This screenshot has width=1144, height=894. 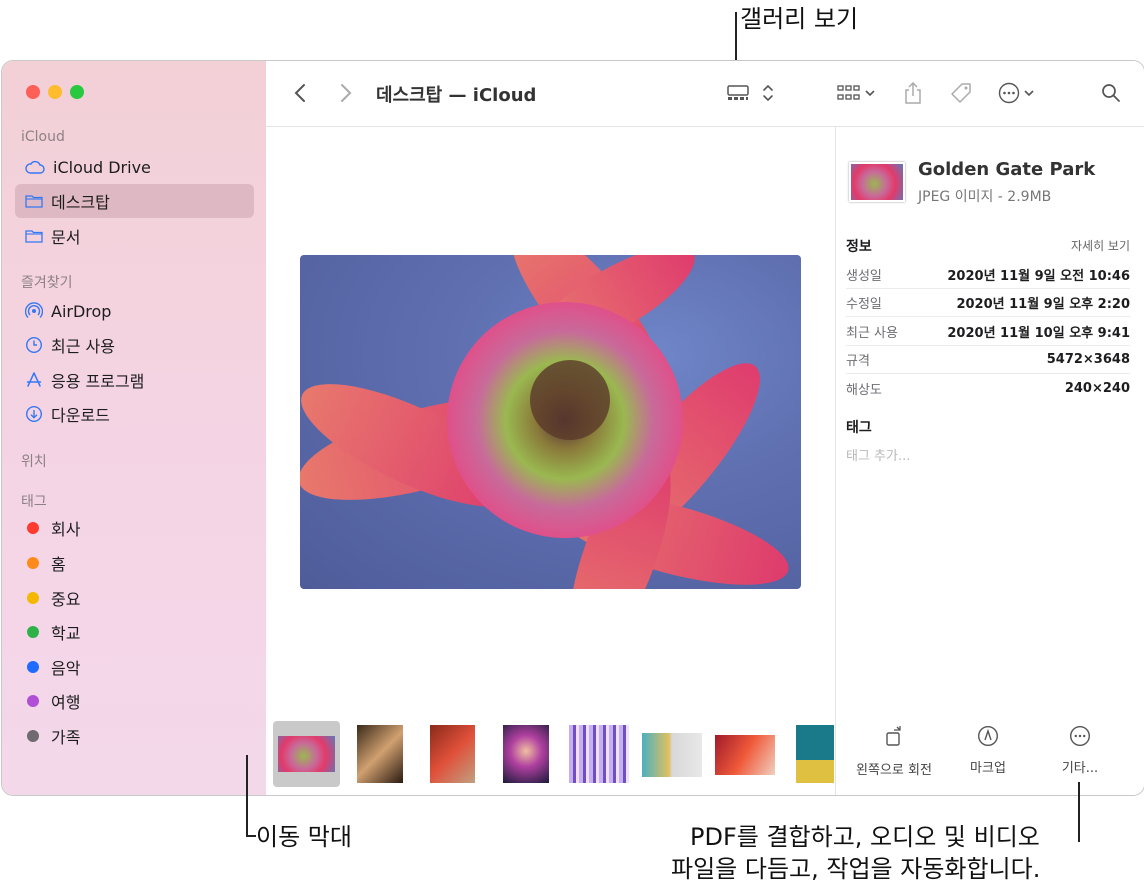 What do you see at coordinates (134, 736) in the screenshot?
I see `sidebar-tag-family: 가족` at bounding box center [134, 736].